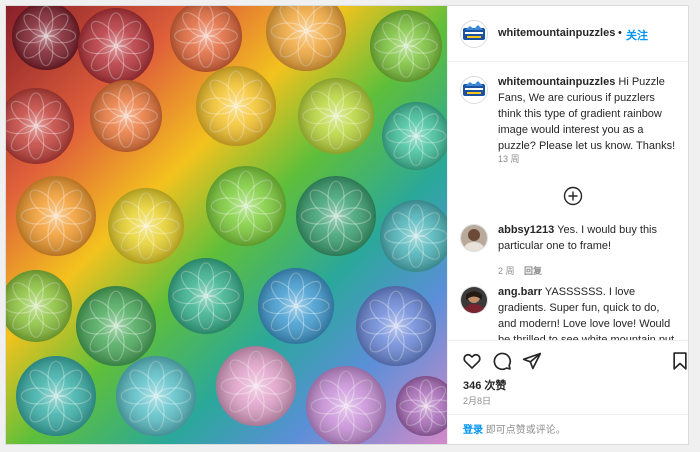  Describe the element at coordinates (509, 159) in the screenshot. I see `caption-age: 13 周` at that location.